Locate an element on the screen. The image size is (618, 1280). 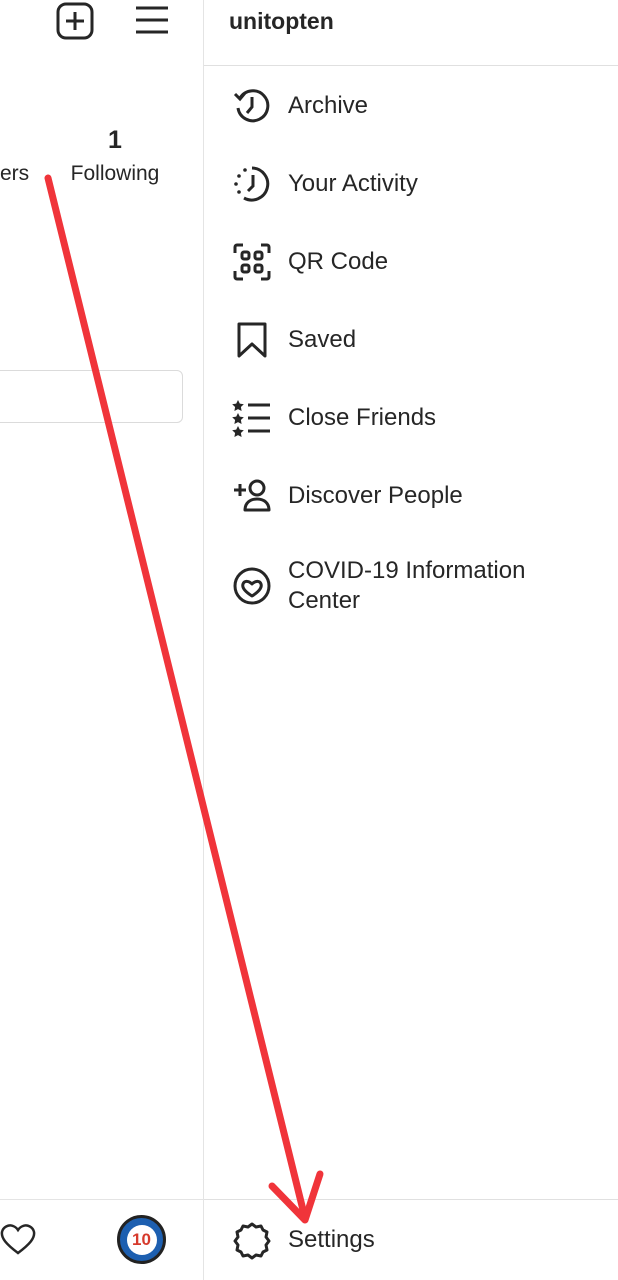
menu-item-qr-code: QR Code is located at coordinates (411, 262).